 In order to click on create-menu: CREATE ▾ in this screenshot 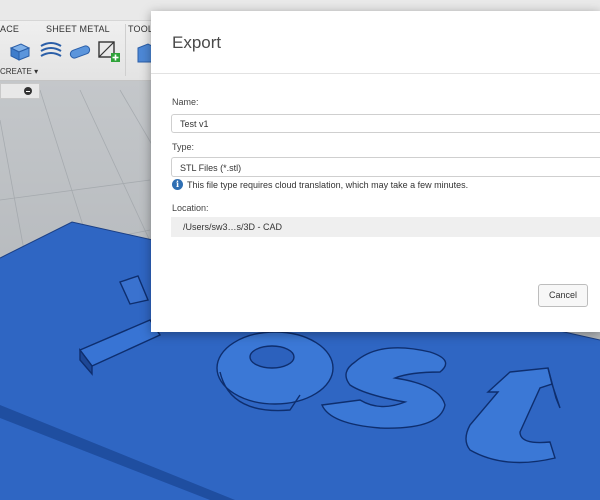, I will do `click(19, 71)`.